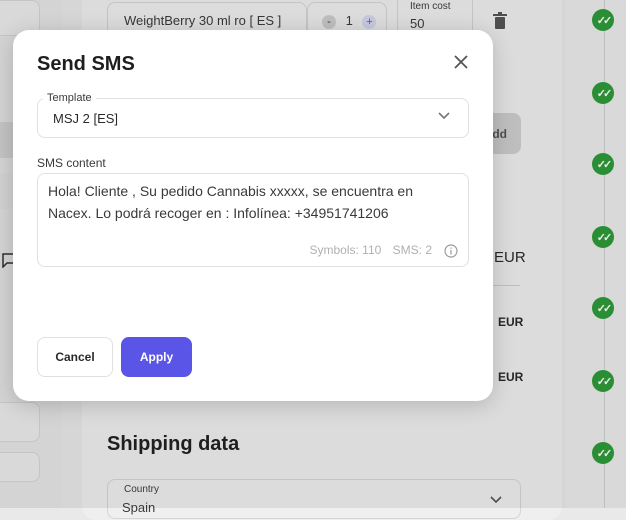  I want to click on sms-counters: Symbols: 110 SMS: 2, so click(366, 250).